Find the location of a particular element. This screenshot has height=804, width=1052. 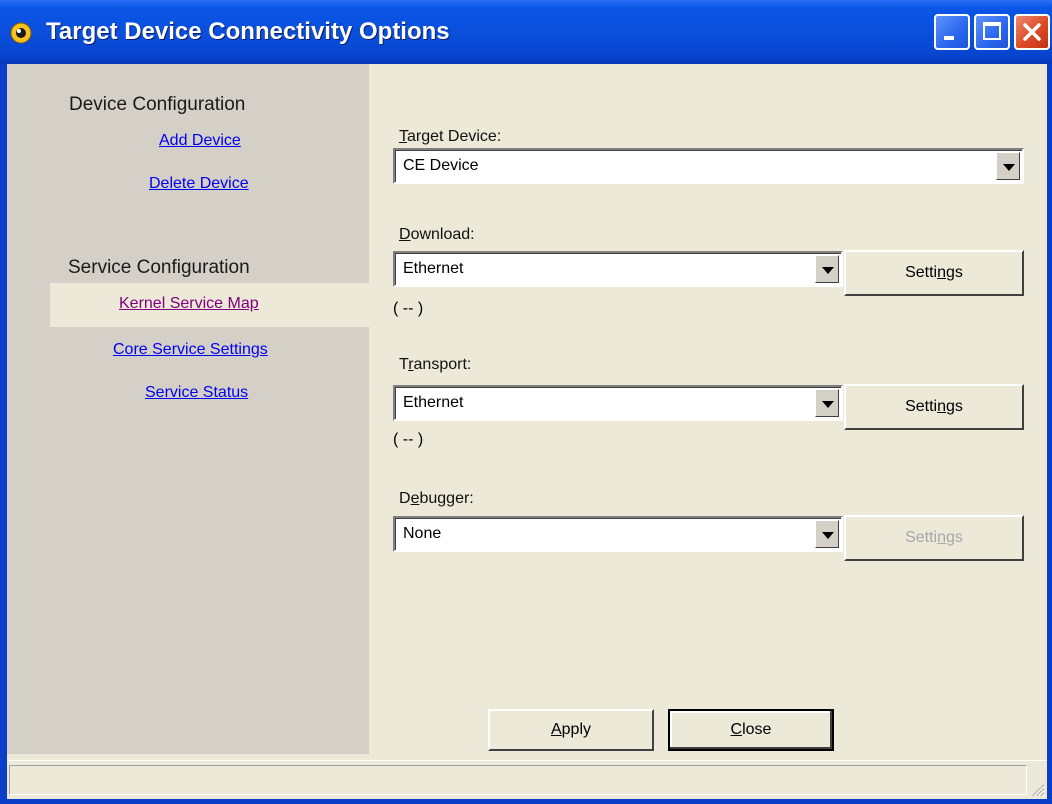

service-configuration-heading: Service Configuration is located at coordinates (159, 267).